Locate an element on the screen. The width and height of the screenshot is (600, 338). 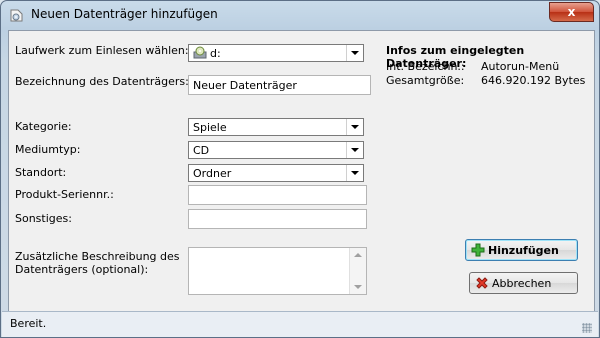
name-input: Neuer Datenträger is located at coordinates (279, 85).